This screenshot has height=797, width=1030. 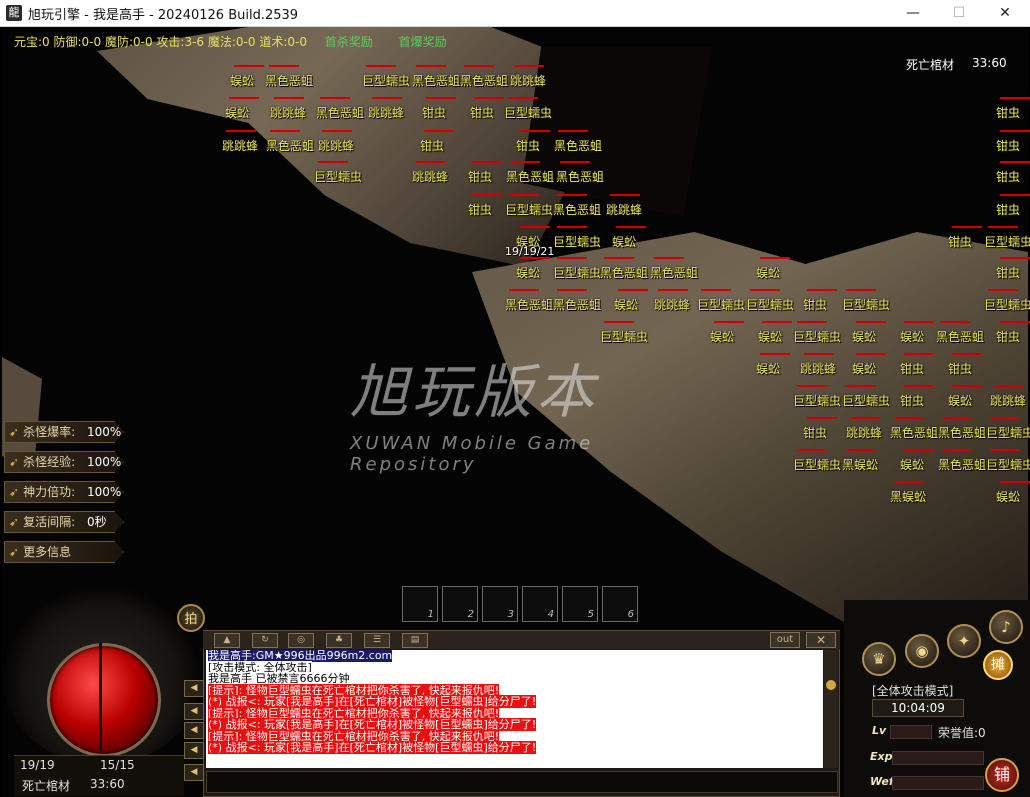 I want to click on skill-button: ✦, so click(x=964, y=641).